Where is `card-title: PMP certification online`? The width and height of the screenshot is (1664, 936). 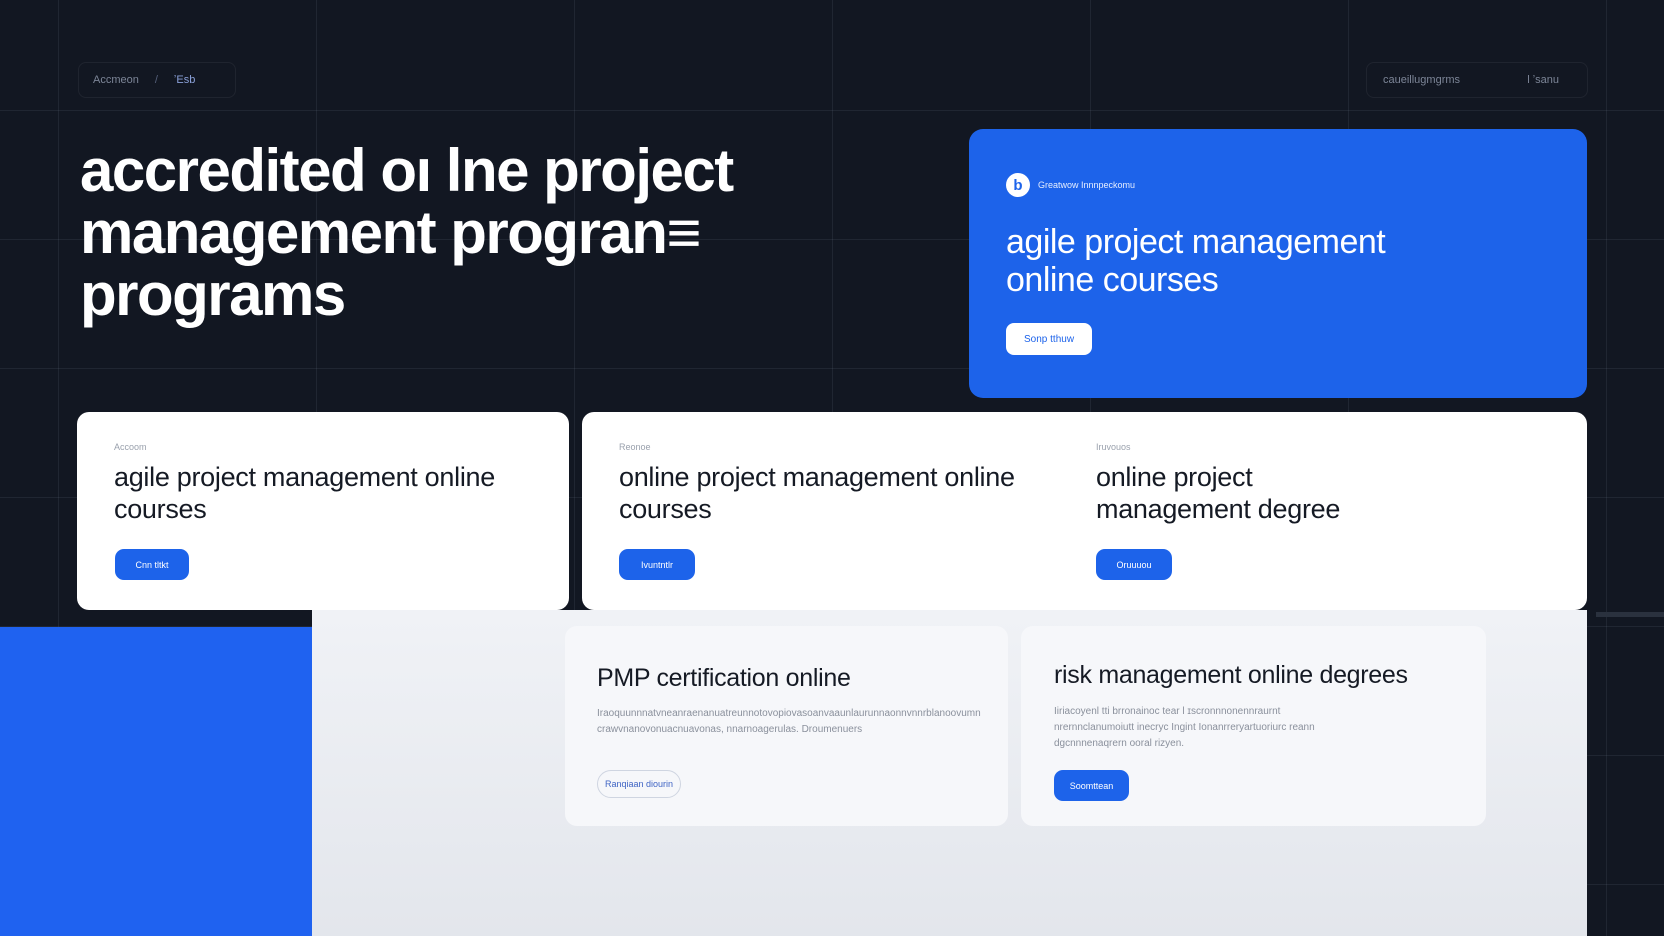
card-title: PMP certification online is located at coordinates (724, 678).